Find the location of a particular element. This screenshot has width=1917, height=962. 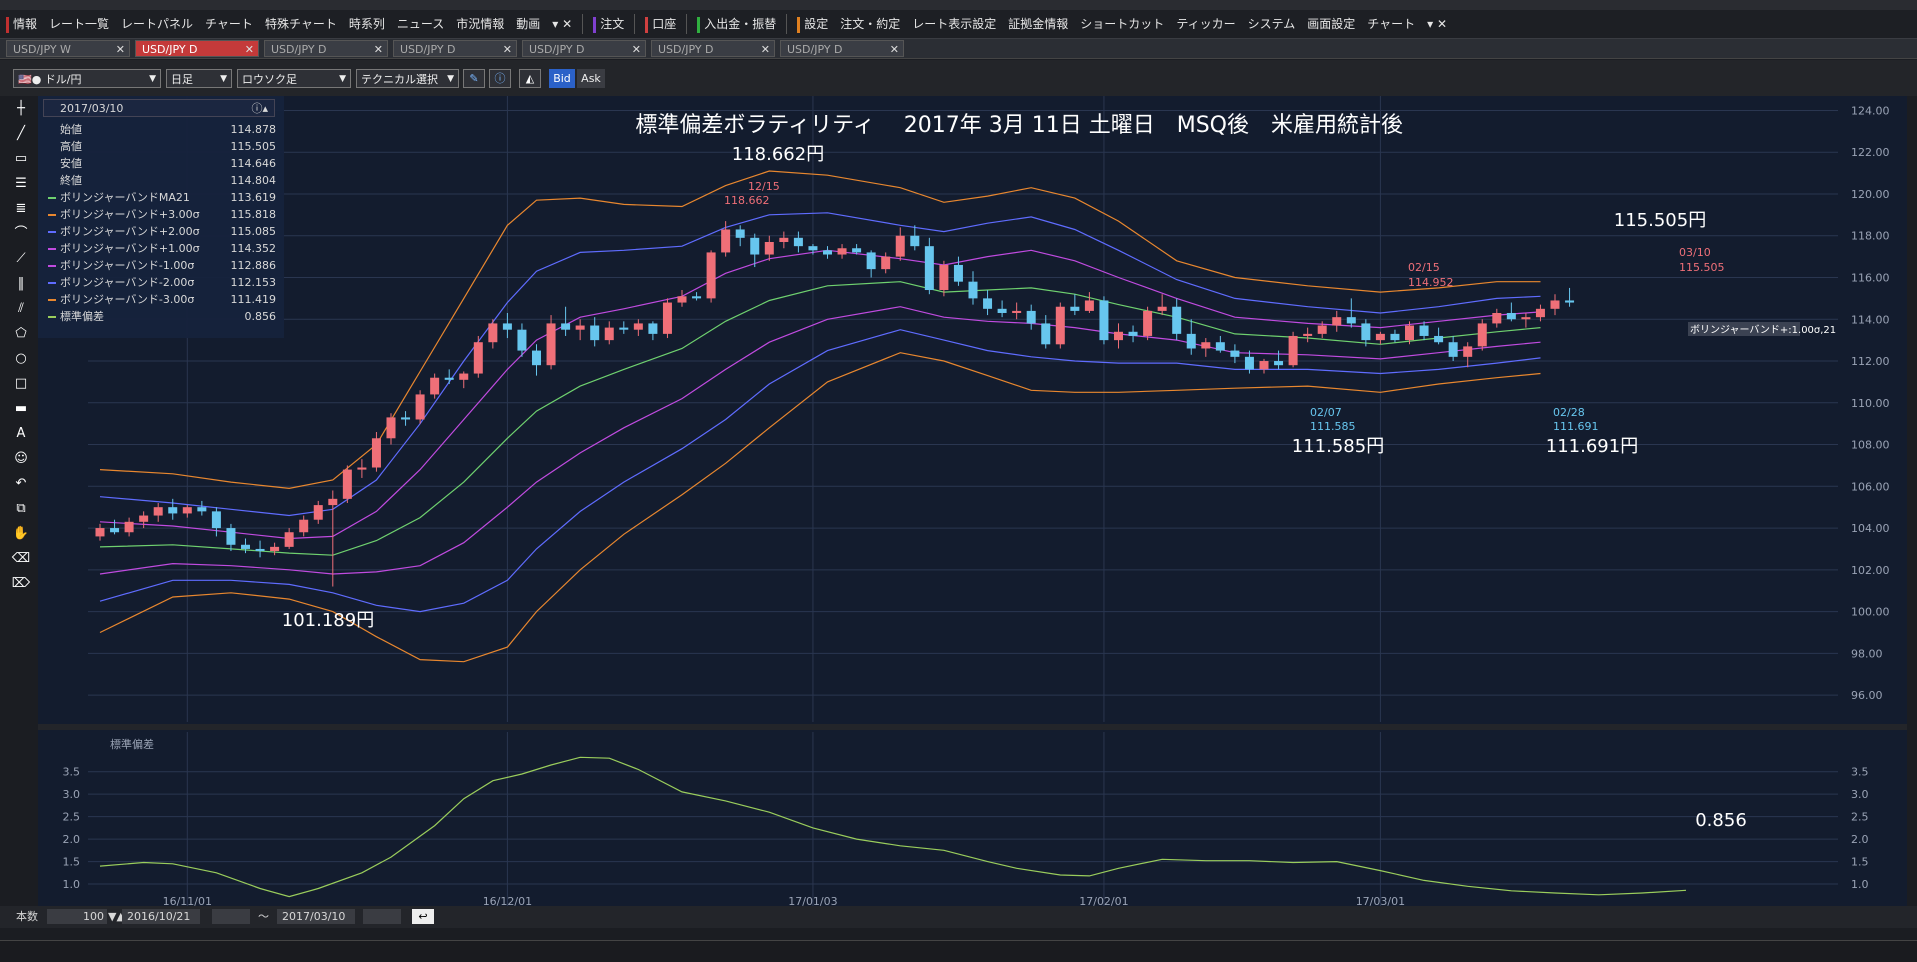

fibonacci-icon: ≣ is located at coordinates (21, 209).